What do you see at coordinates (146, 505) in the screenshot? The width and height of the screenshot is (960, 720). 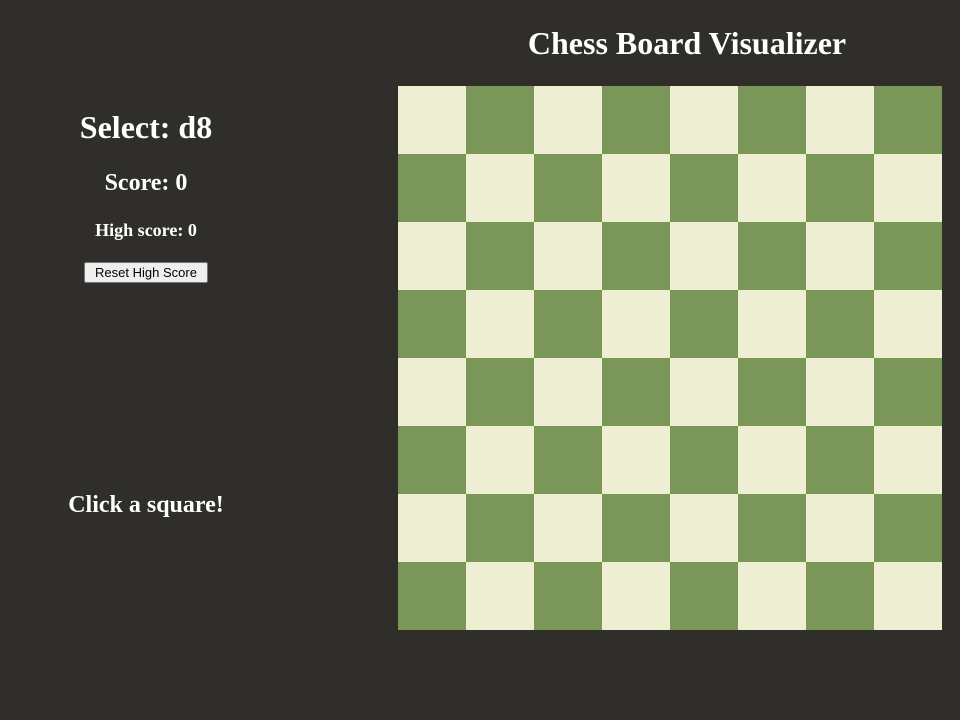 I see `instruction-prompt: Click a square!` at bounding box center [146, 505].